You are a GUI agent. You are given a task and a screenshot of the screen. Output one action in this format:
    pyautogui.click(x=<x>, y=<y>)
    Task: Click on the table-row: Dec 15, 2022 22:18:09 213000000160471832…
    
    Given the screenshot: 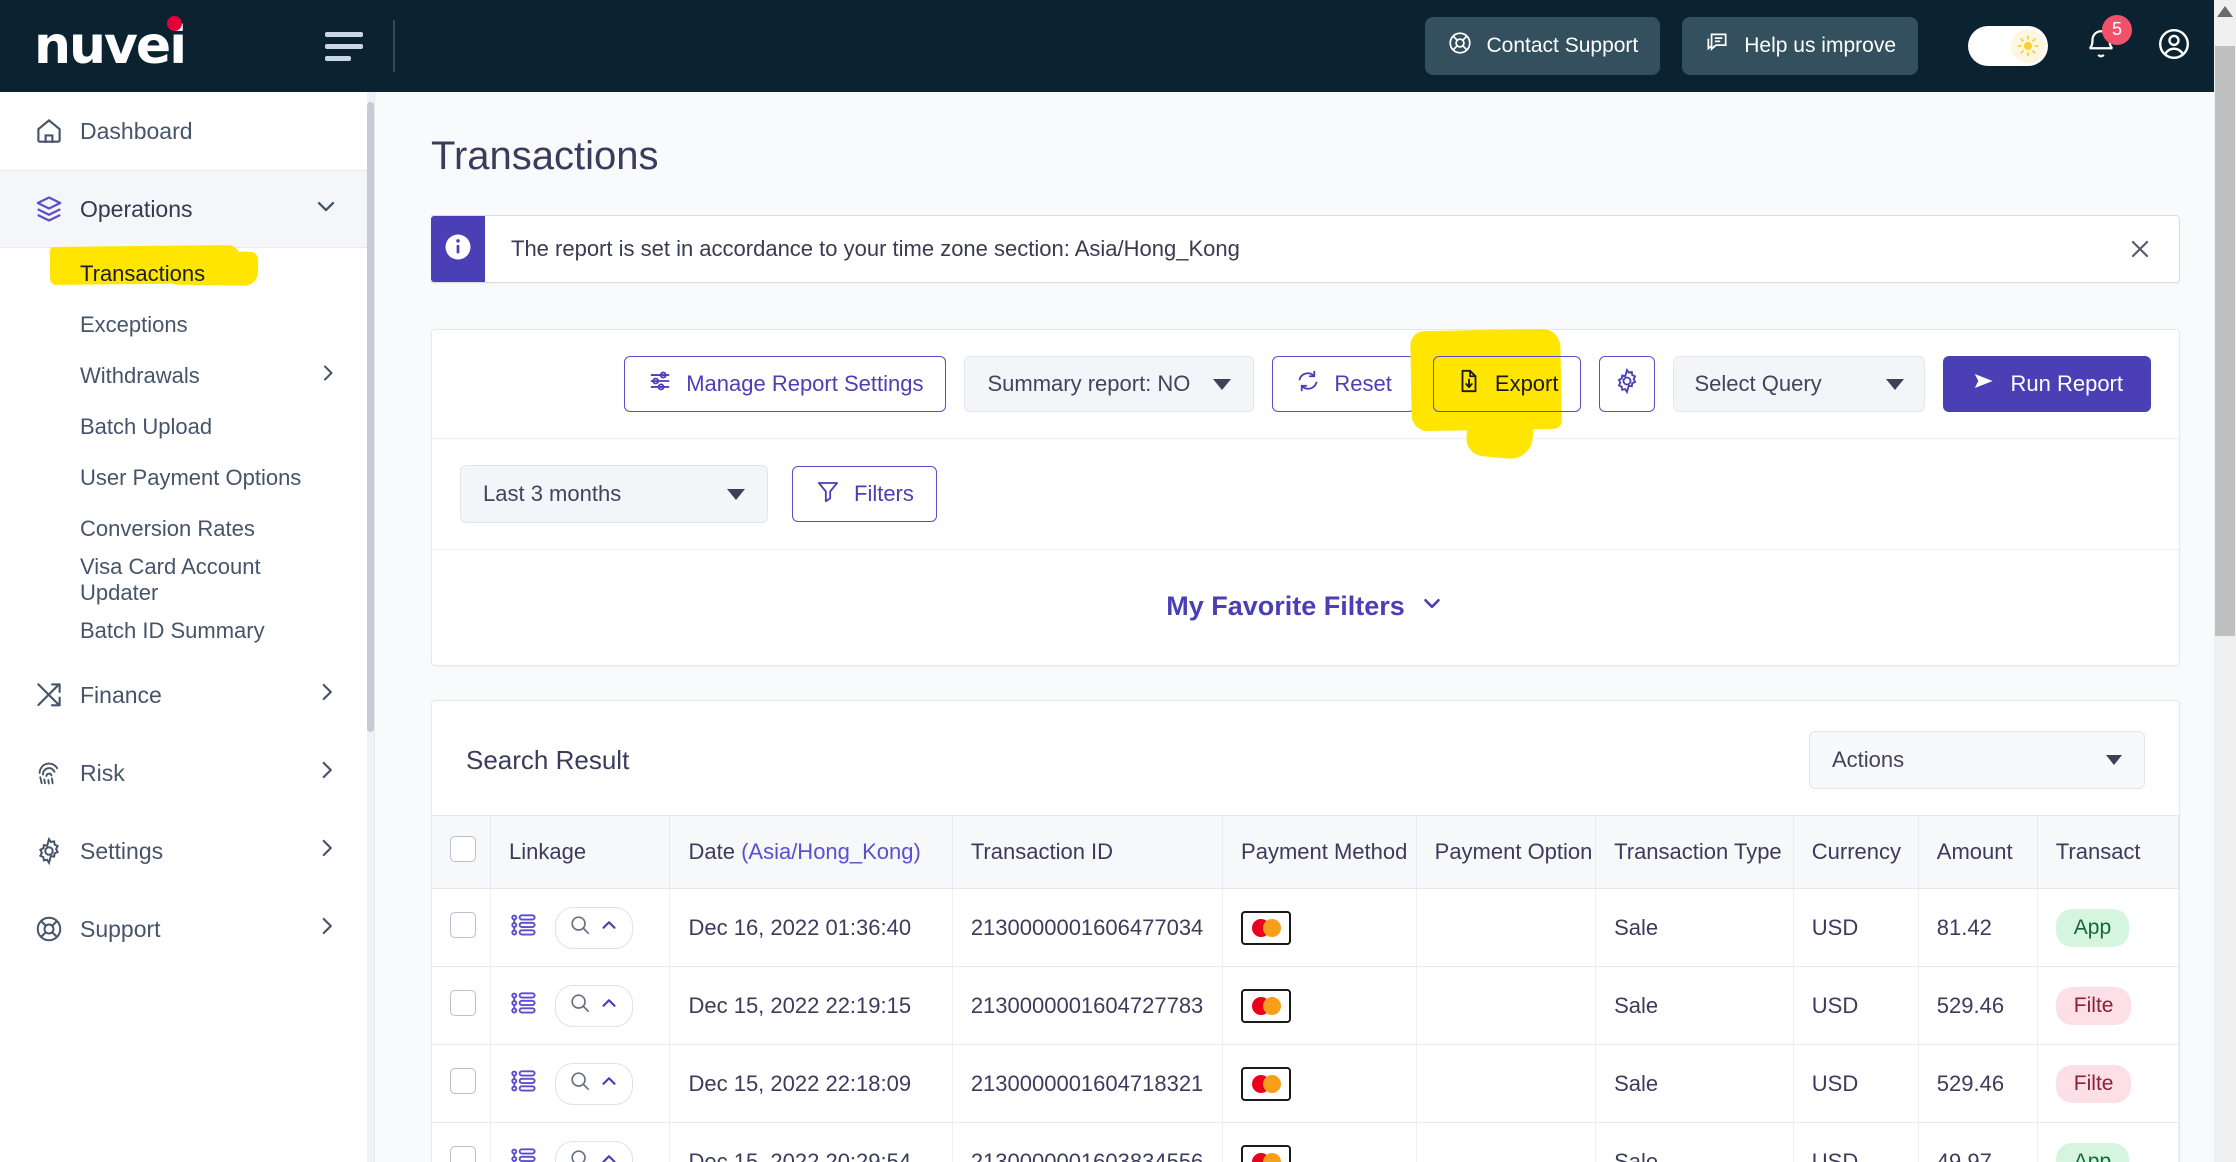 What is the action you would take?
    pyautogui.click(x=1305, y=1083)
    